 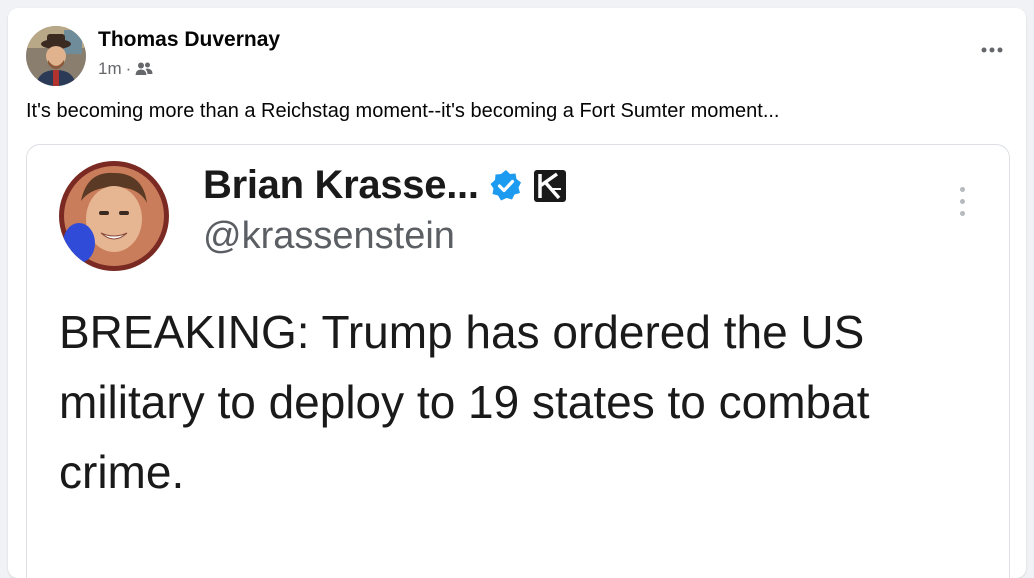 I want to click on friends-icon, so click(x=144, y=69).